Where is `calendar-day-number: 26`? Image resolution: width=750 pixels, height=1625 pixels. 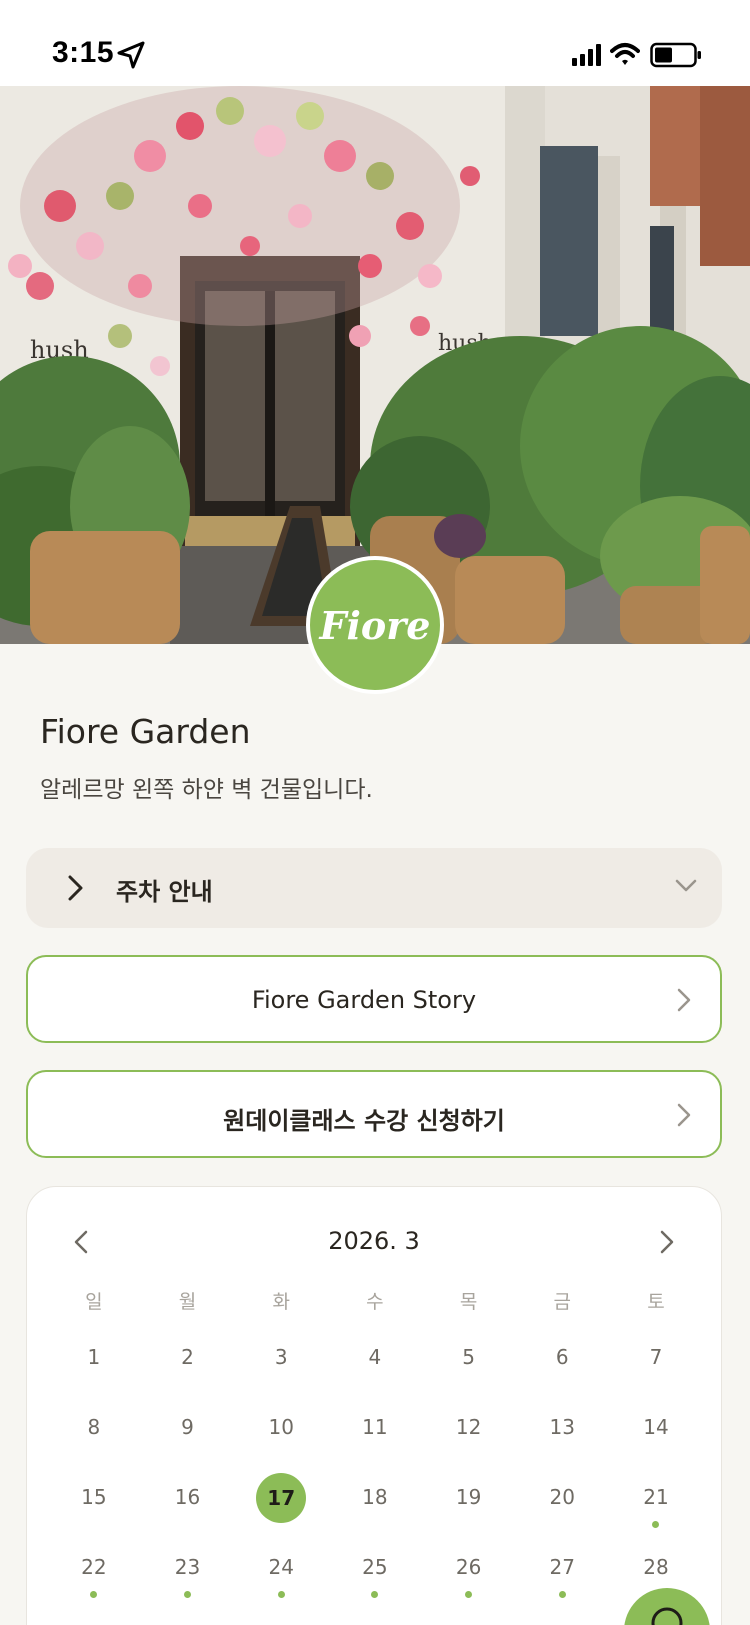 calendar-day-number: 26 is located at coordinates (468, 1567).